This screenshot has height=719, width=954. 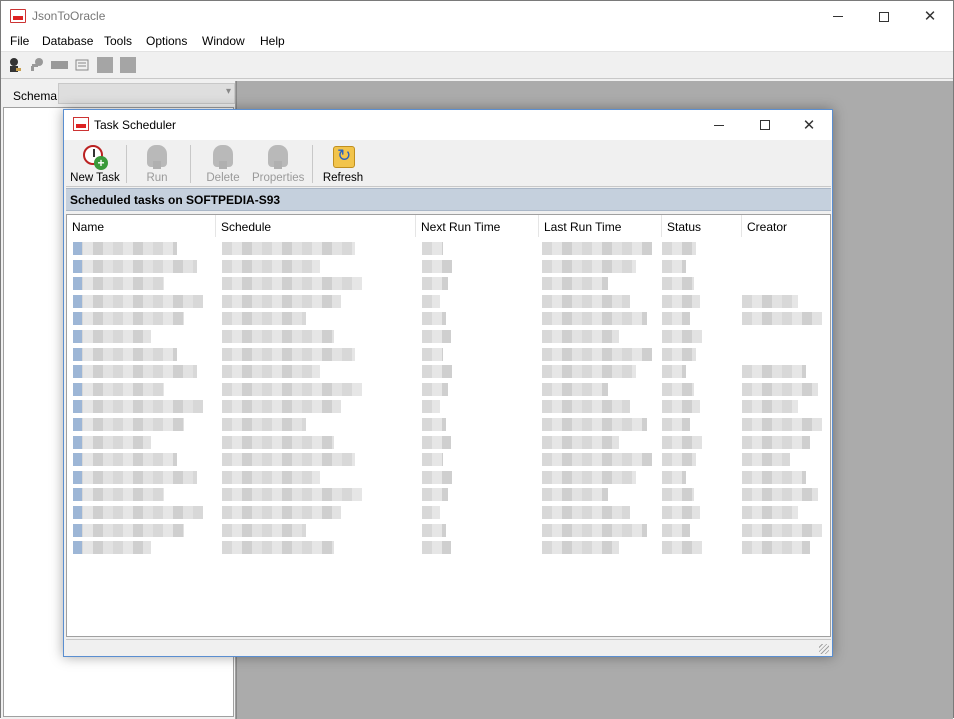 What do you see at coordinates (95, 164) in the screenshot?
I see `new-task-button: + New Task` at bounding box center [95, 164].